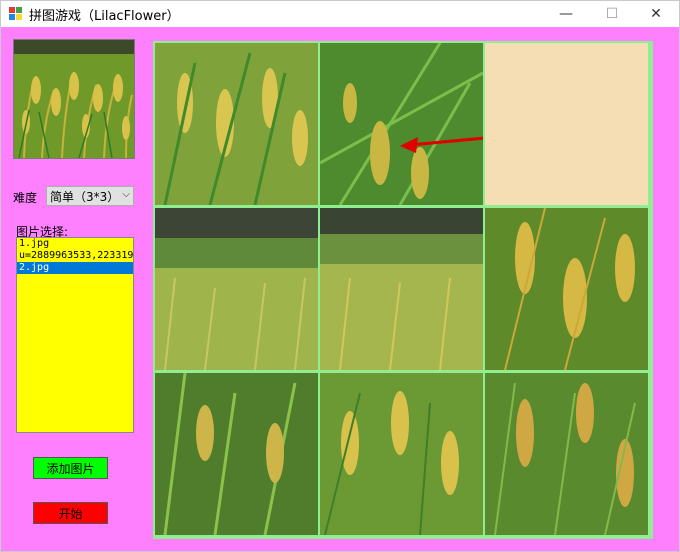 The height and width of the screenshot is (552, 680). Describe the element at coordinates (126, 194) in the screenshot. I see `chevron-down-icon: ⌵` at that location.